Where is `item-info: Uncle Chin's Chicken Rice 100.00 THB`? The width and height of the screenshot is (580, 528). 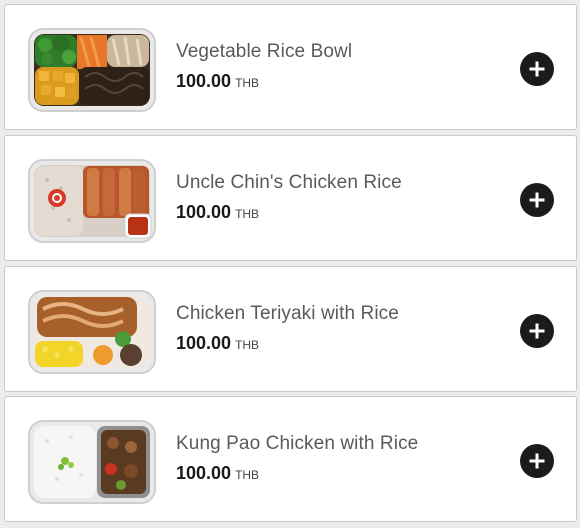 item-info: Uncle Chin's Chicken Rice 100.00 THB is located at coordinates (289, 197).